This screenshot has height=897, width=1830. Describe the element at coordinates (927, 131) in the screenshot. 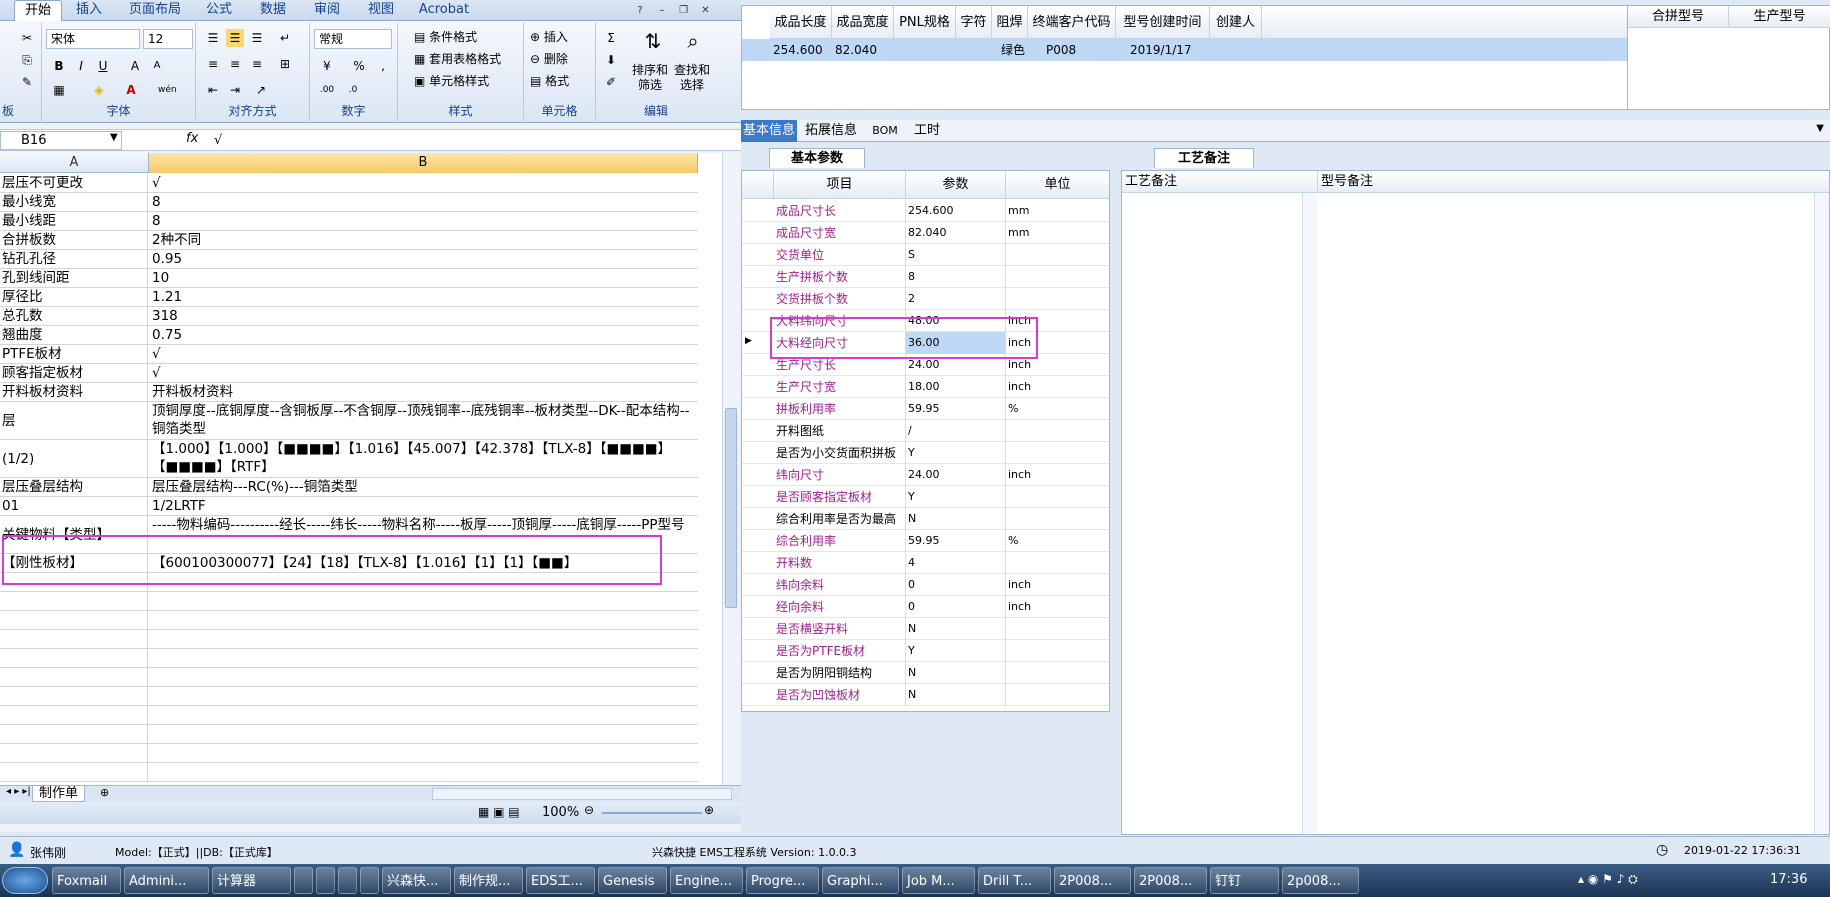

I see `tab-work-hours: 工时` at that location.